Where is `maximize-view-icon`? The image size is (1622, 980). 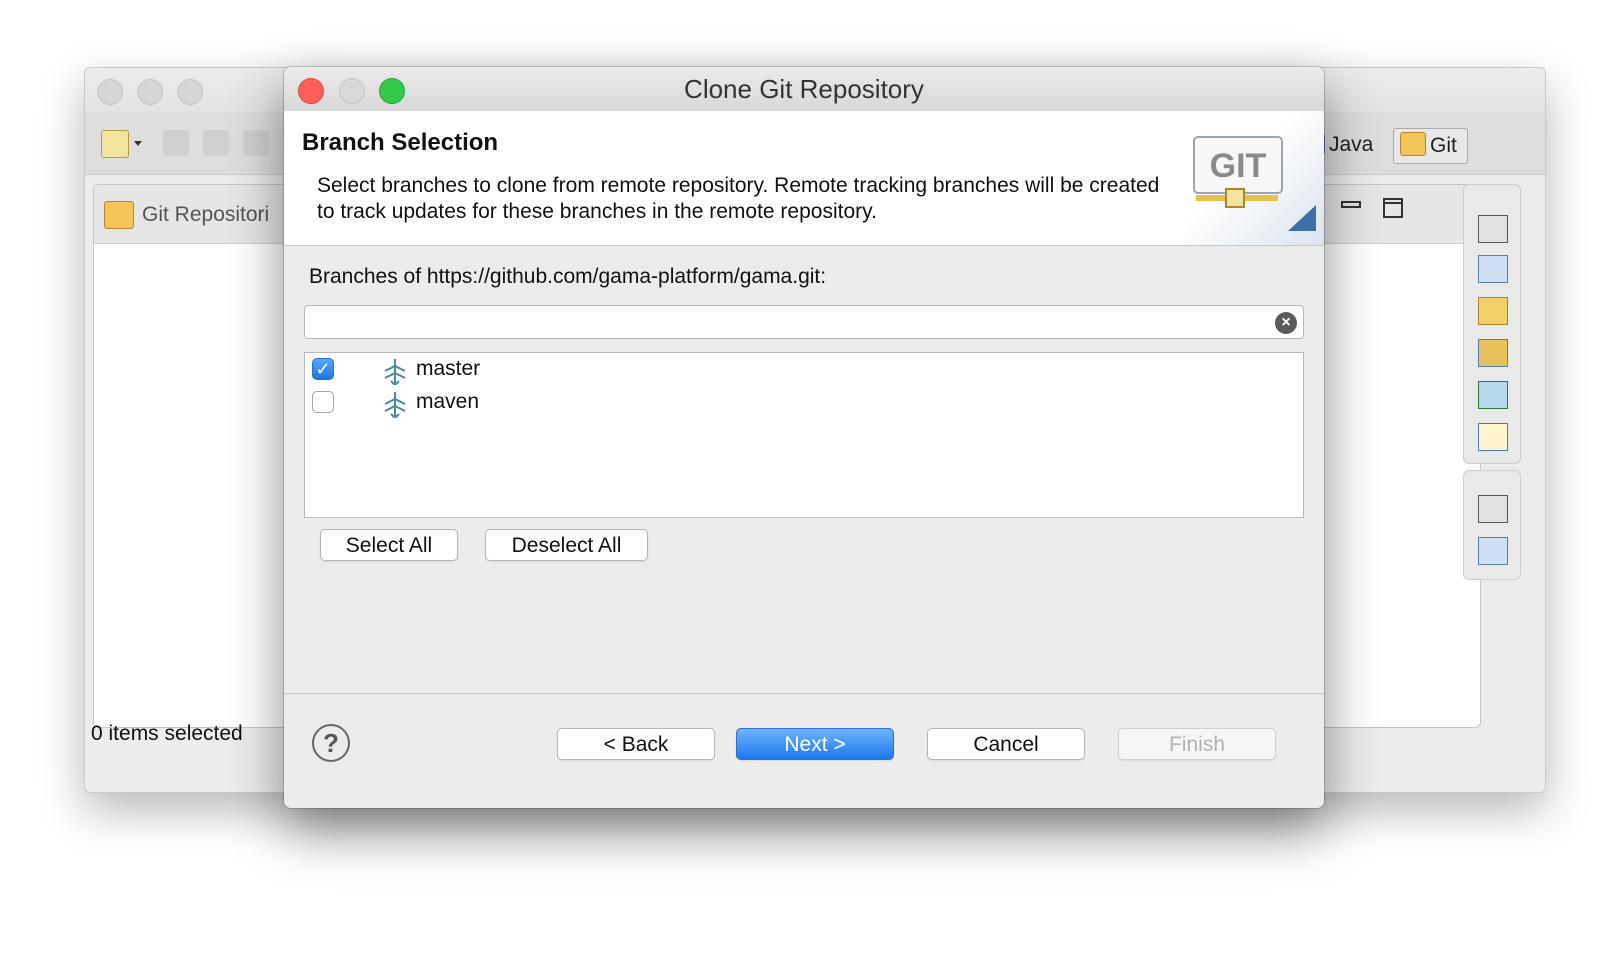
maximize-view-icon is located at coordinates (1393, 208).